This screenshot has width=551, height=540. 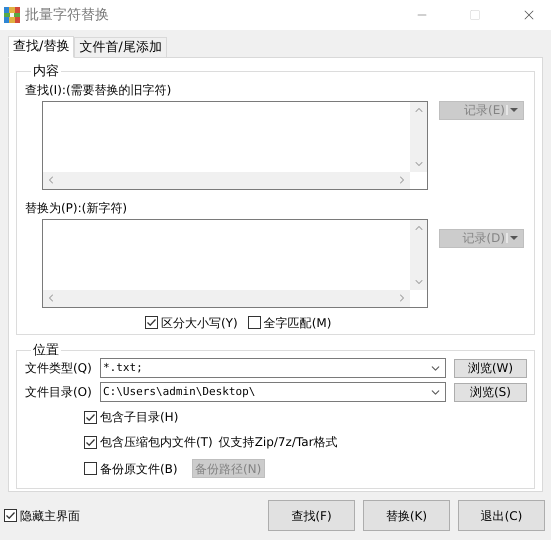 I want to click on maximize-icon, so click(x=475, y=15).